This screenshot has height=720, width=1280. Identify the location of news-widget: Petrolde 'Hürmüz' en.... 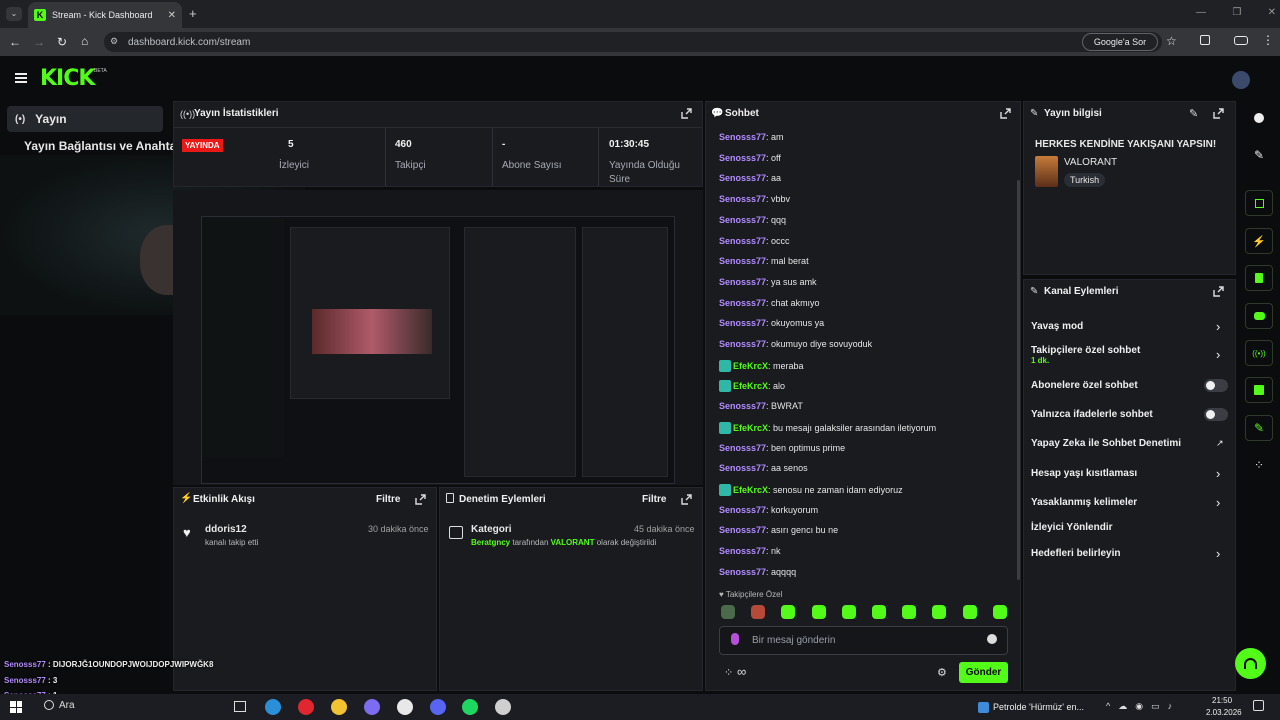
(1038, 707).